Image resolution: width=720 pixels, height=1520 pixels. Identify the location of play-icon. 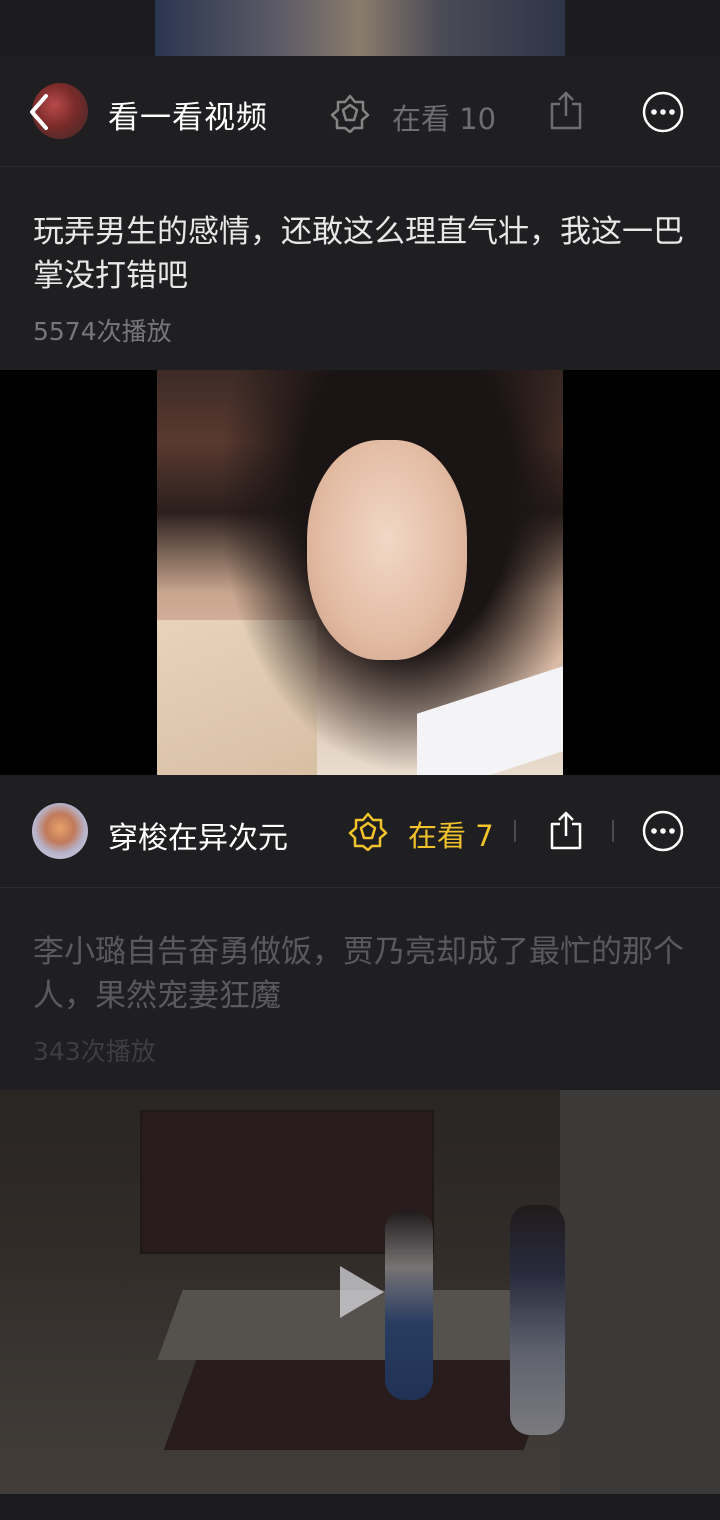
(362, 1292).